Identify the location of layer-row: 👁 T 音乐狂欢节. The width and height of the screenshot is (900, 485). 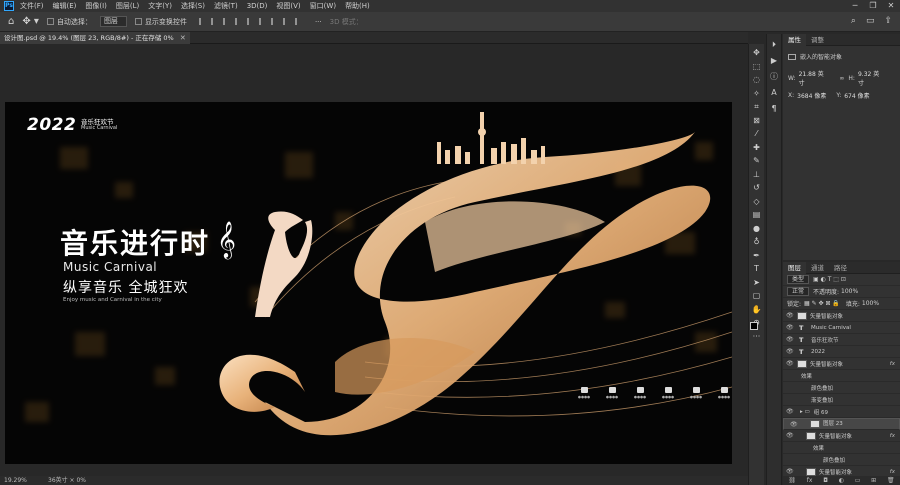
(841, 340).